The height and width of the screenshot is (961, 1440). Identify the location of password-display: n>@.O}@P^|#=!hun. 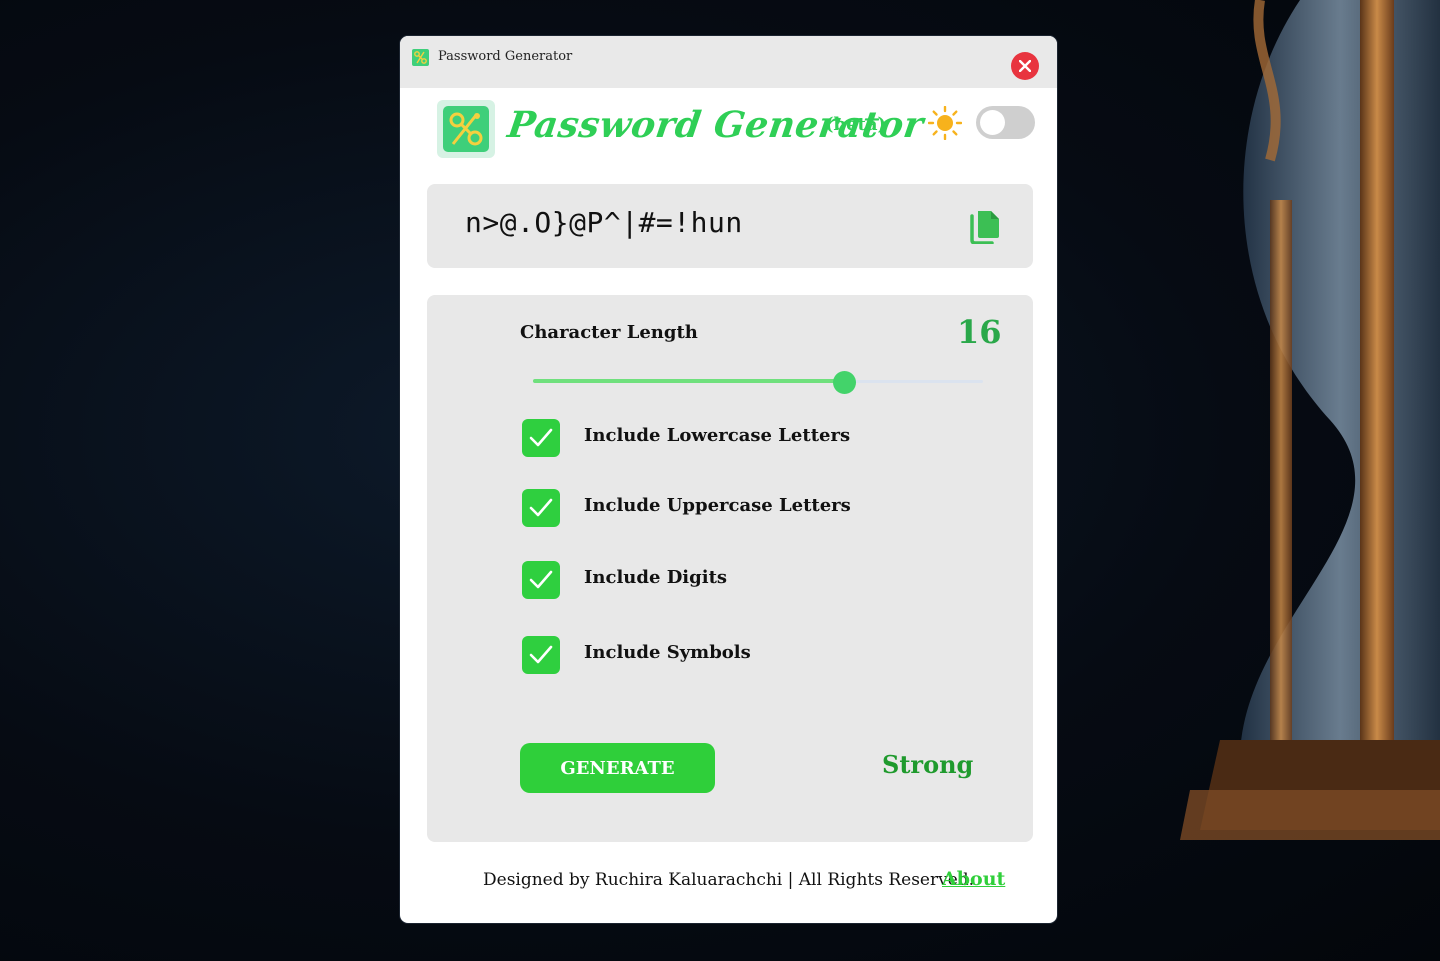
(730, 226).